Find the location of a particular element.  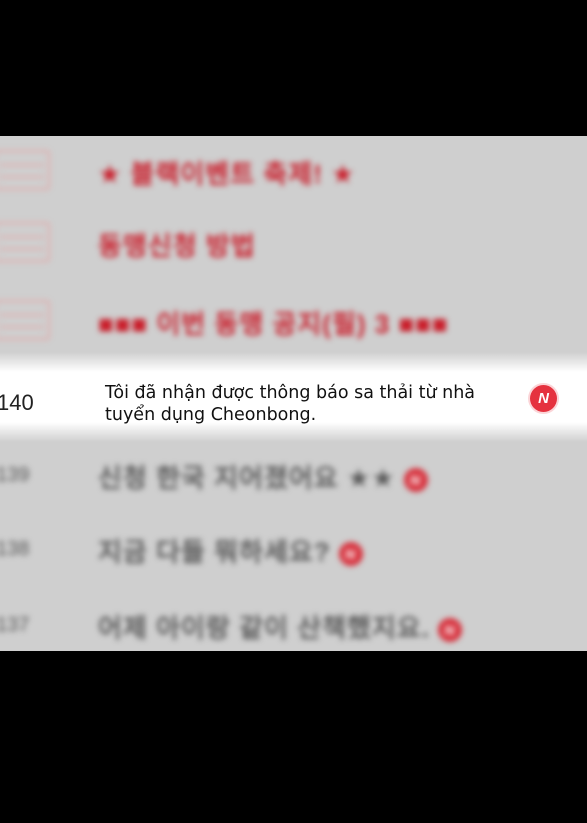

list-item: ★ 블랙이벤트 축제! ★ is located at coordinates (293, 172).